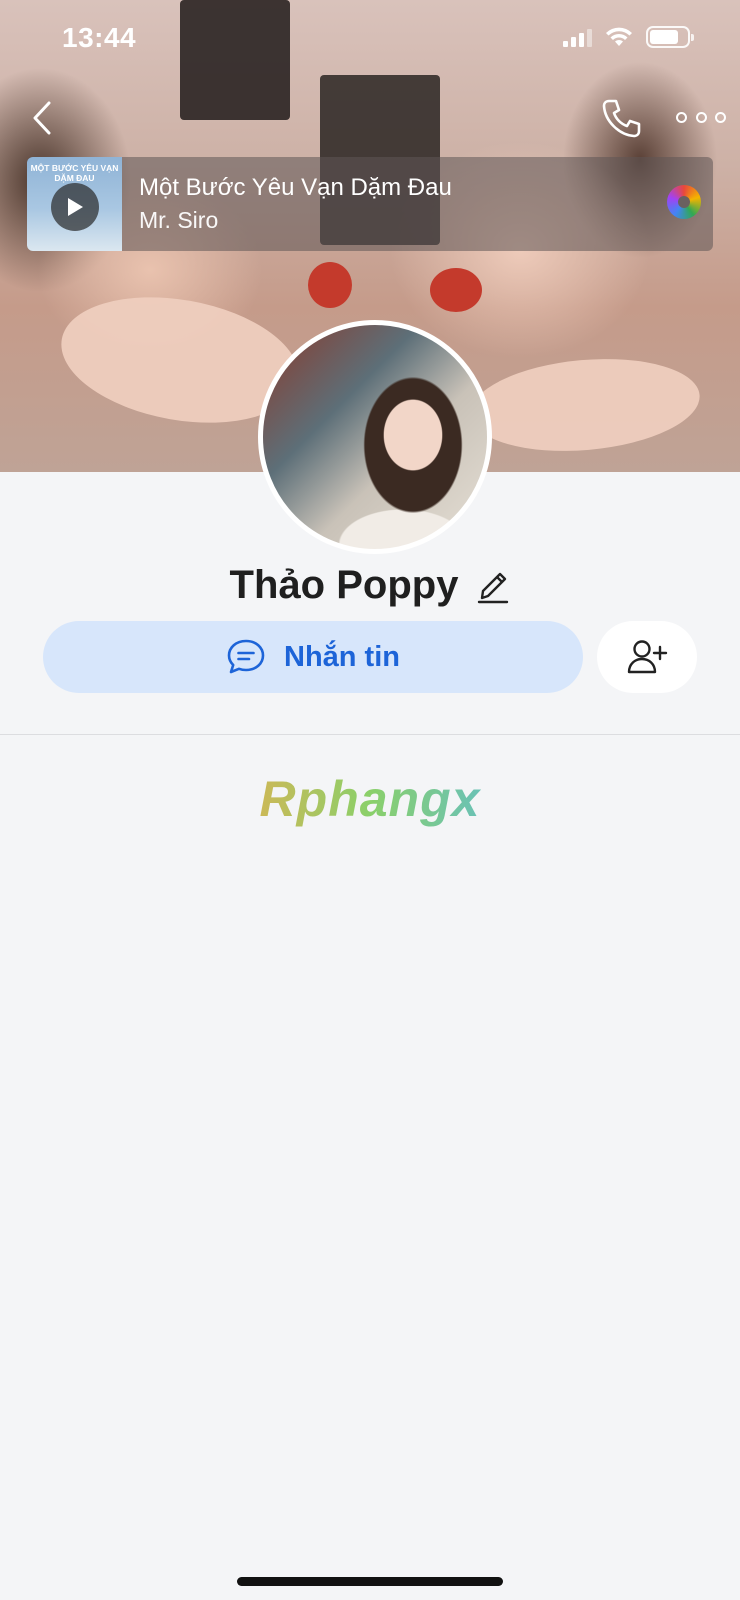  Describe the element at coordinates (342, 656) in the screenshot. I see `message-button-label: Nhắn tin` at that location.